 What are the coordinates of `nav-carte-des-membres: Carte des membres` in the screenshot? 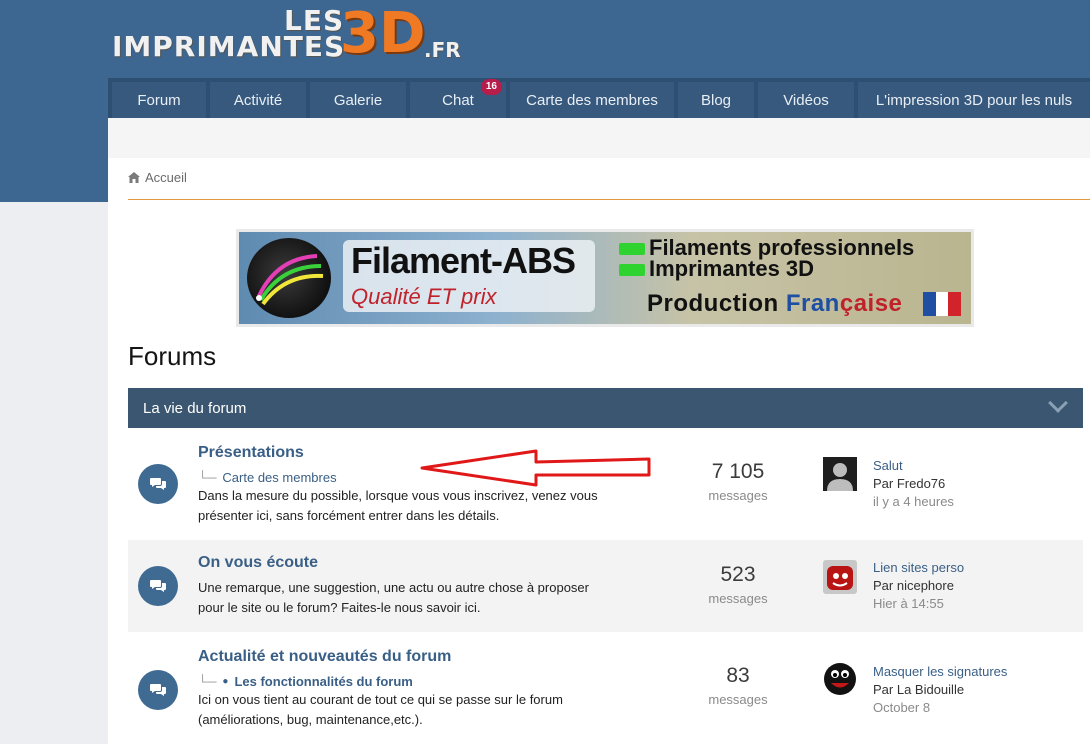 It's located at (592, 100).